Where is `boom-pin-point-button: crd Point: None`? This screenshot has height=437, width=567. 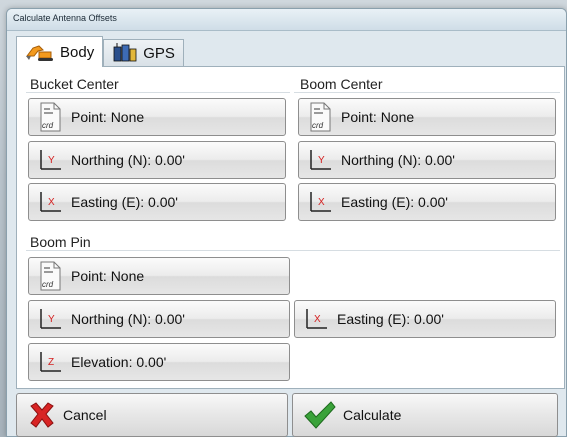
boom-pin-point-button: crd Point: None is located at coordinates (159, 276).